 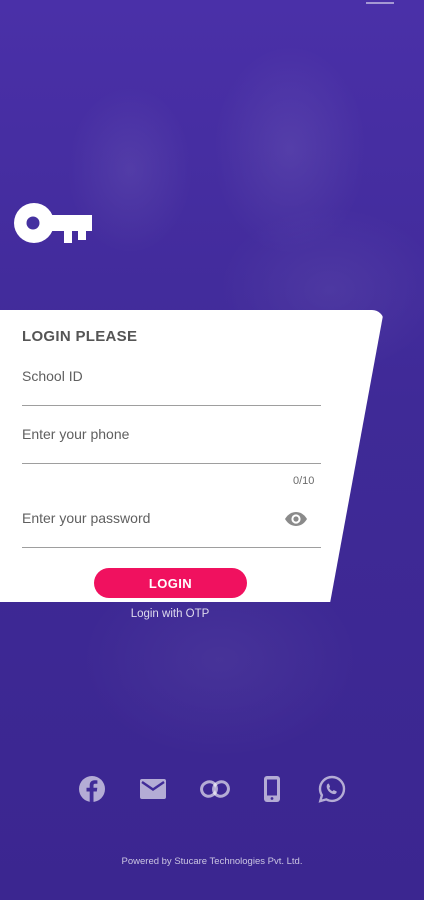 I want to click on share-link-button, so click(x=215, y=789).